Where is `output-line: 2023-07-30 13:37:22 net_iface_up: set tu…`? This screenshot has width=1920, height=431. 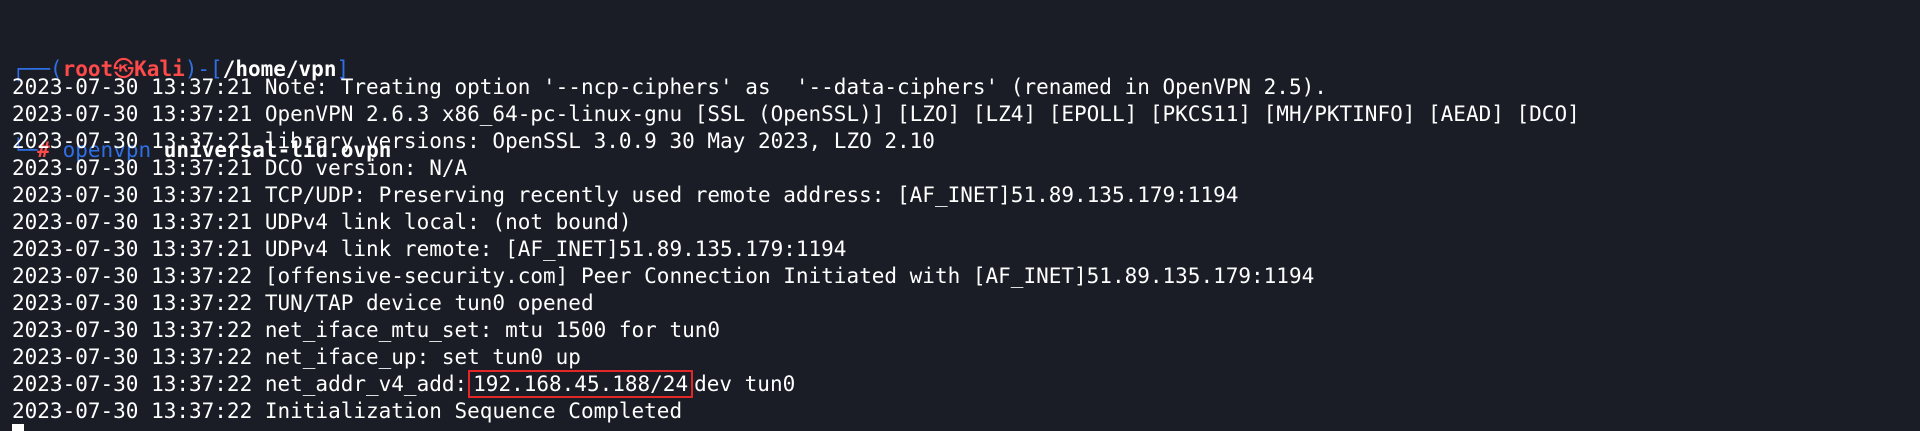
output-line: 2023-07-30 13:37:22 net_iface_up: set tu… is located at coordinates (296, 357).